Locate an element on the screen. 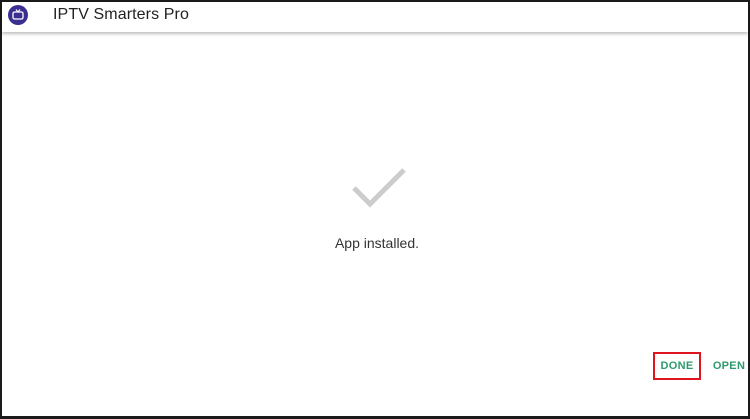 The height and width of the screenshot is (419, 750). tv-icon is located at coordinates (18, 14).